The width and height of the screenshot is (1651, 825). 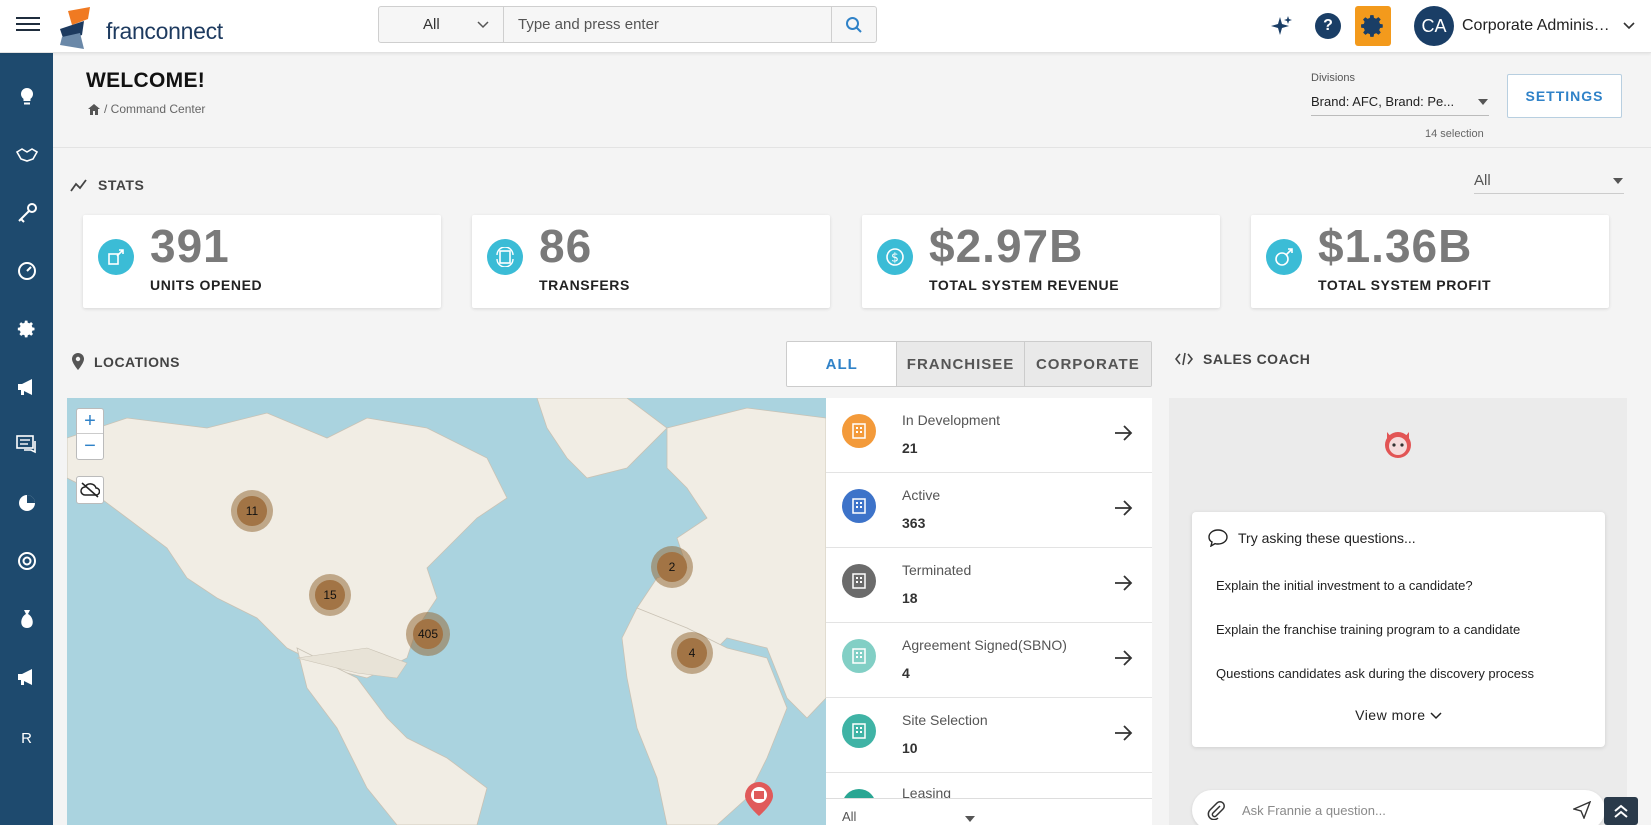 I want to click on cloud-off-button, so click(x=90, y=490).